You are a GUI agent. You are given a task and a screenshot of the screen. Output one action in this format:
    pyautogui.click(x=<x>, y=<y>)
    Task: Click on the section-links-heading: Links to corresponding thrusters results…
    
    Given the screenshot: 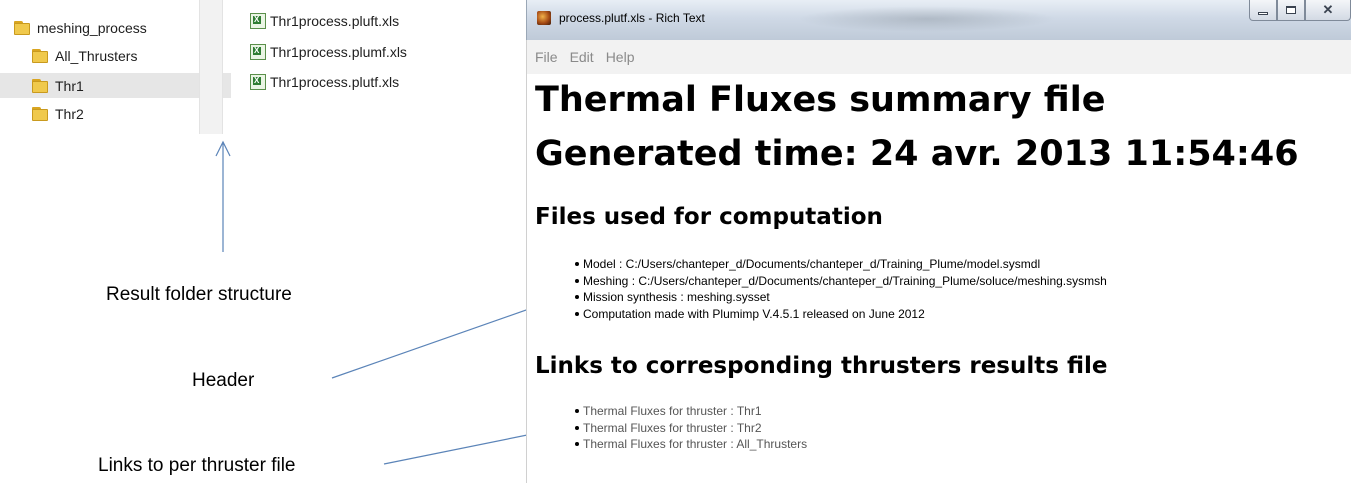 What is the action you would take?
    pyautogui.click(x=821, y=366)
    